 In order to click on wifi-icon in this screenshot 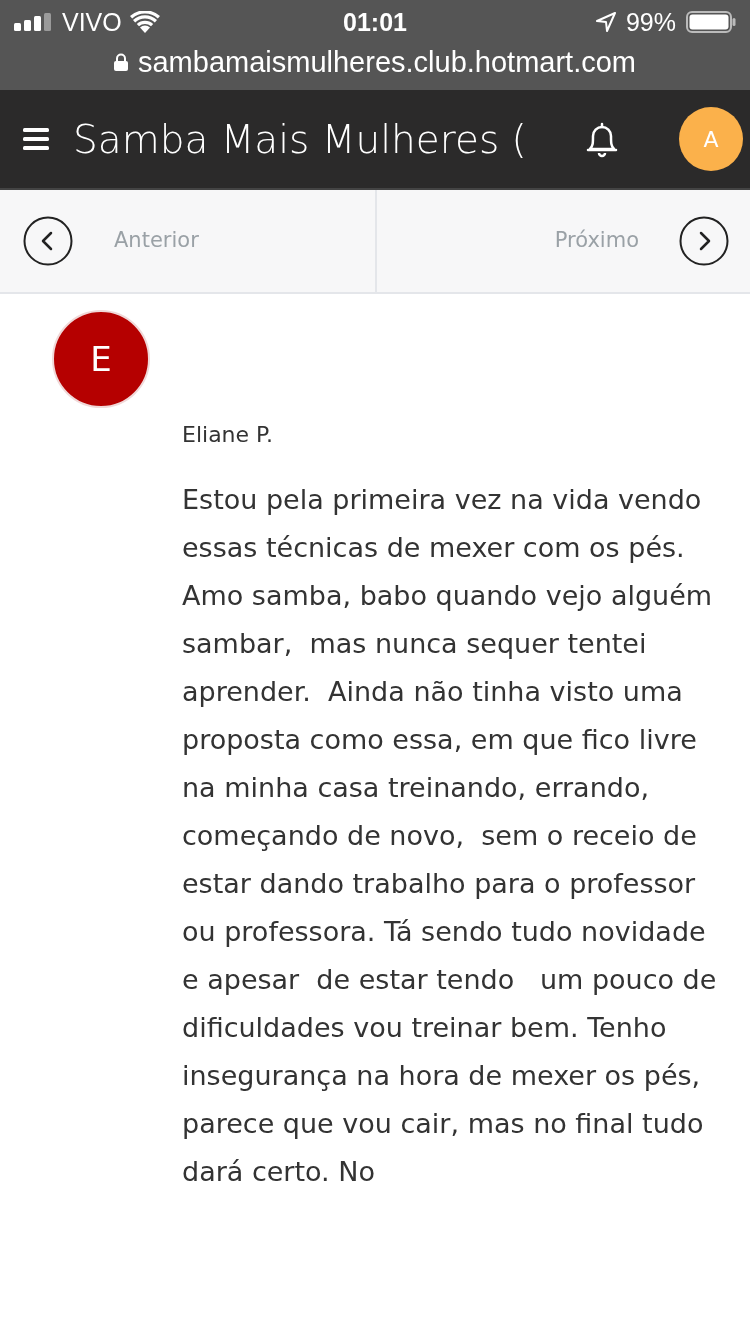, I will do `click(144, 22)`.